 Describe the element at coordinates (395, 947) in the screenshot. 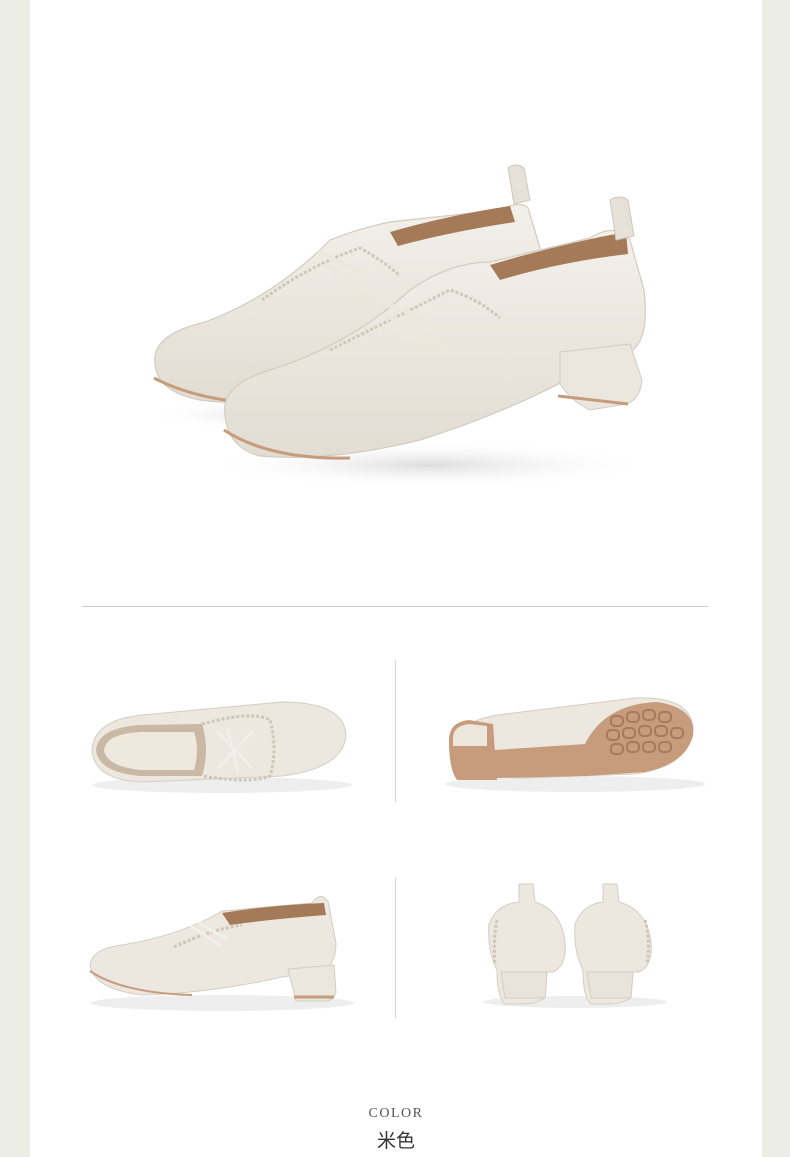

I see `gallery-divider-bottom` at that location.